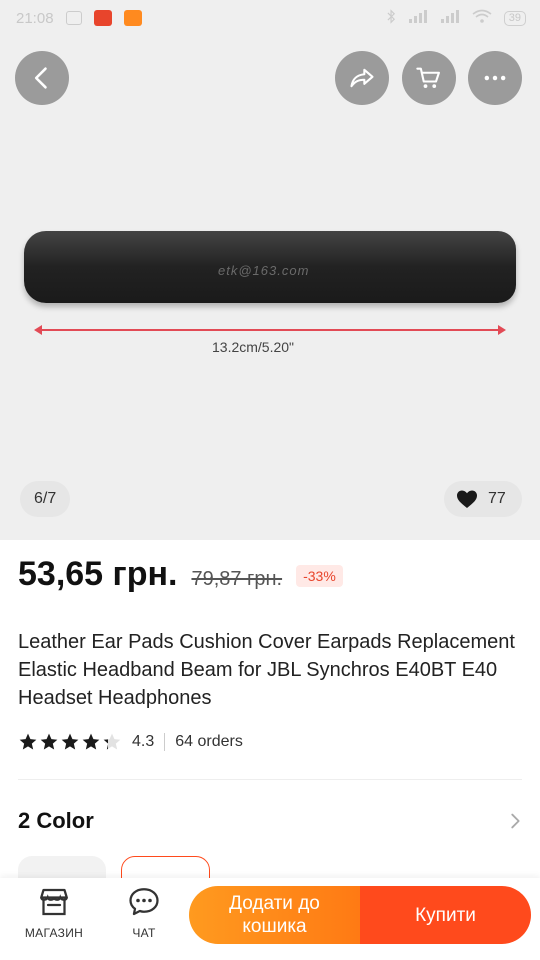 The image size is (540, 960). Describe the element at coordinates (56, 820) in the screenshot. I see `color-count-title: 2 Color` at that location.